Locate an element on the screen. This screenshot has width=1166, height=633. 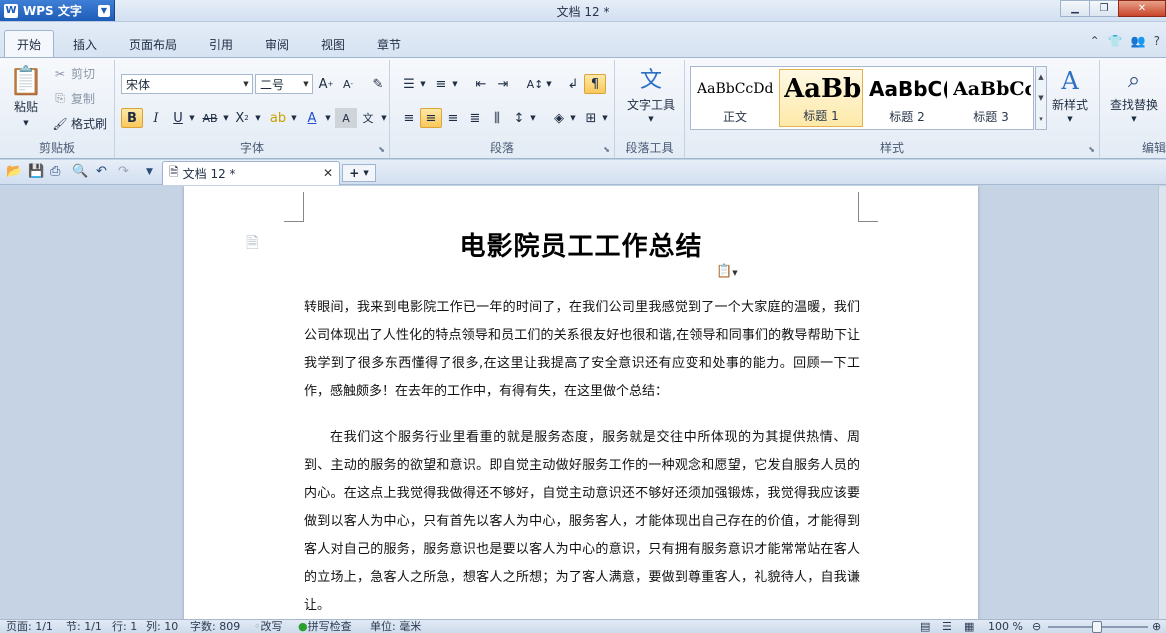
undo-icon: ↶ is located at coordinates (101, 171).